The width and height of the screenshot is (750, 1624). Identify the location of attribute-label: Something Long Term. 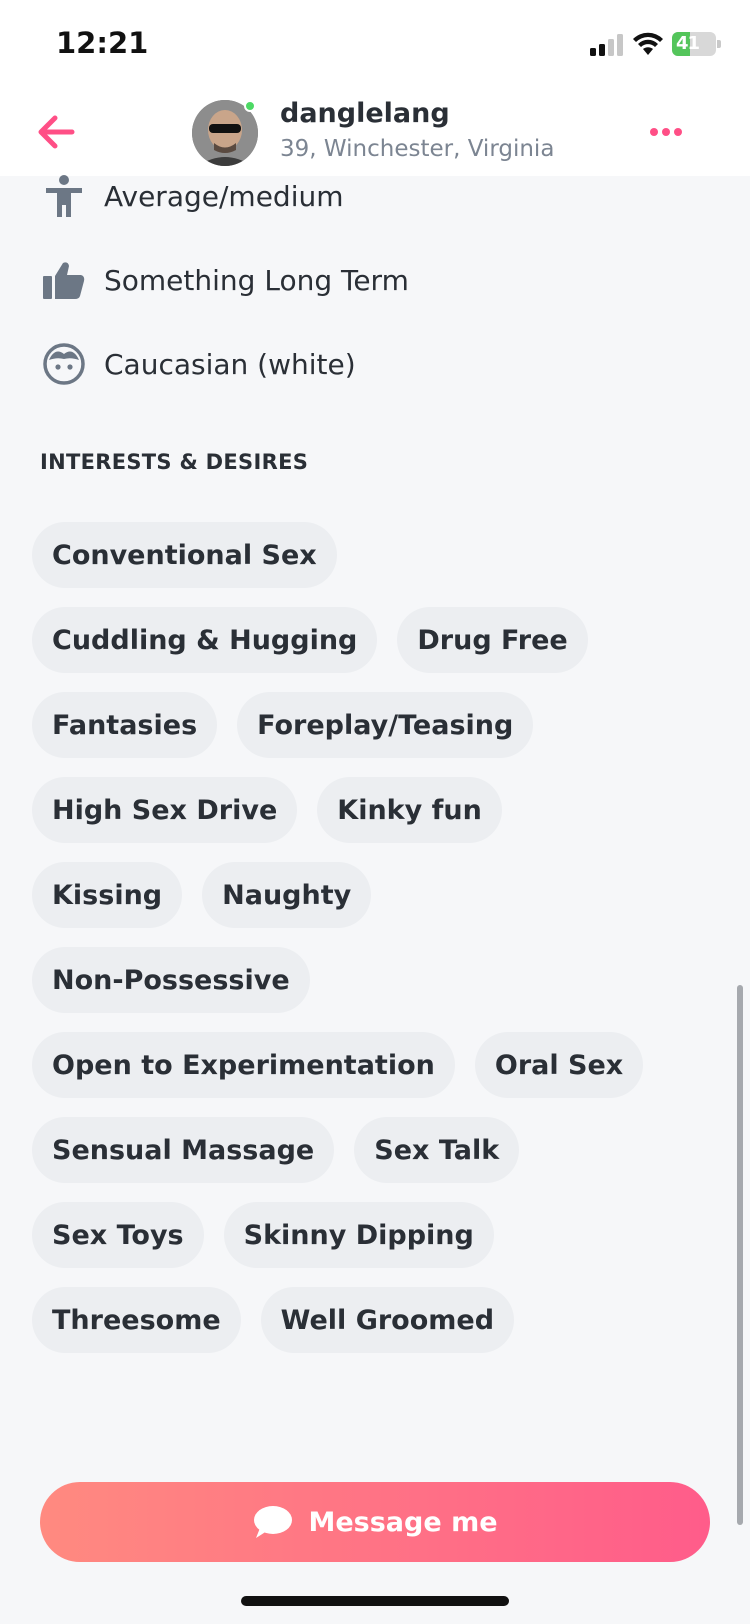
(256, 280).